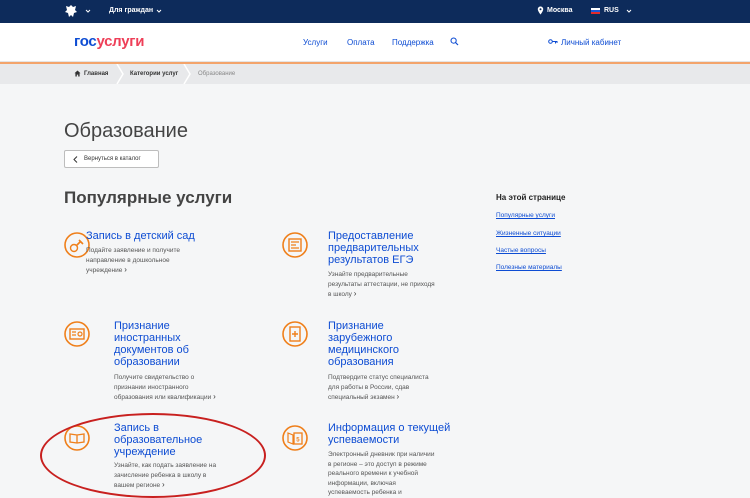 This screenshot has height=498, width=750. What do you see at coordinates (126, 131) in the screenshot?
I see `page-title: Образование` at bounding box center [126, 131].